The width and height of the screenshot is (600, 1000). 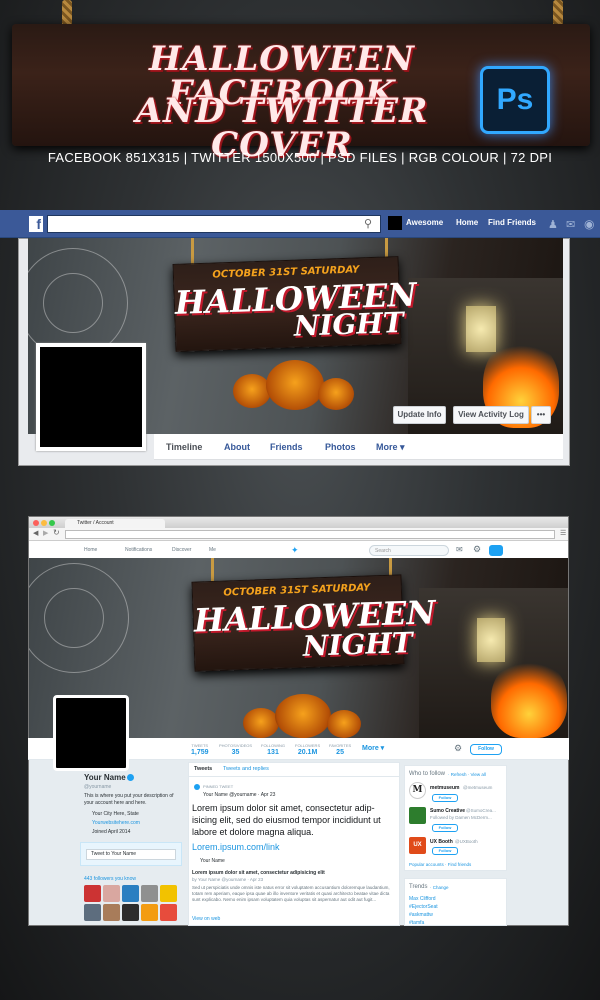 I want to click on search-icon: ⚲, so click(x=368, y=223).